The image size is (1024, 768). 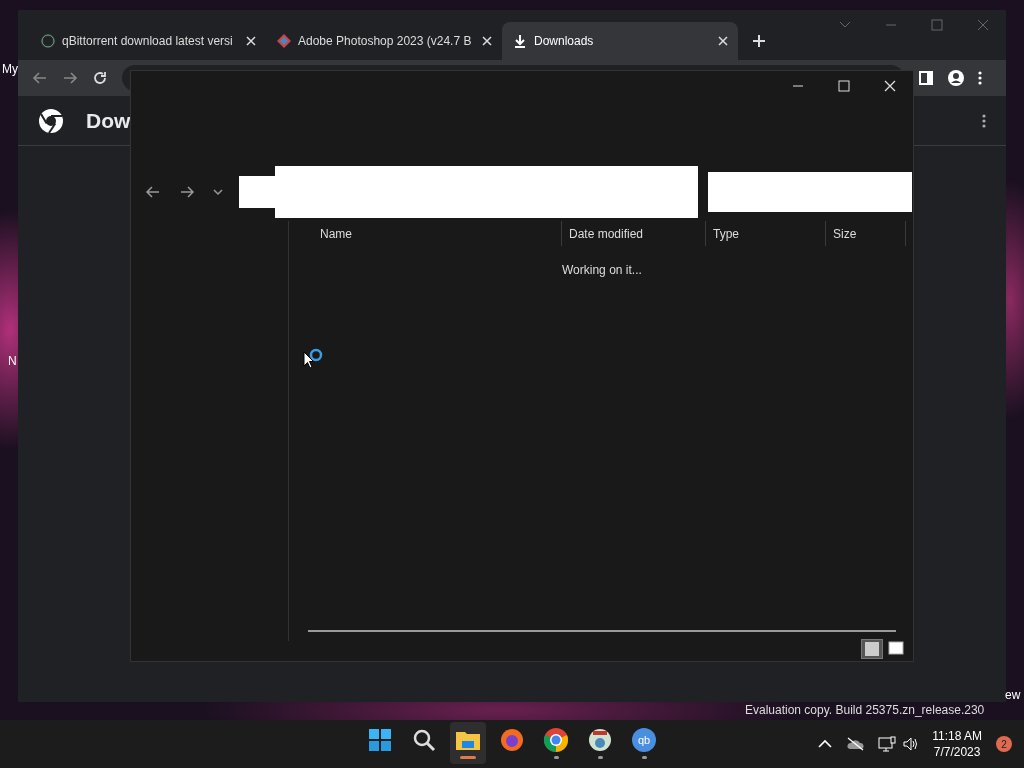 What do you see at coordinates (12, 361) in the screenshot?
I see `desktop-icon-label: N` at bounding box center [12, 361].